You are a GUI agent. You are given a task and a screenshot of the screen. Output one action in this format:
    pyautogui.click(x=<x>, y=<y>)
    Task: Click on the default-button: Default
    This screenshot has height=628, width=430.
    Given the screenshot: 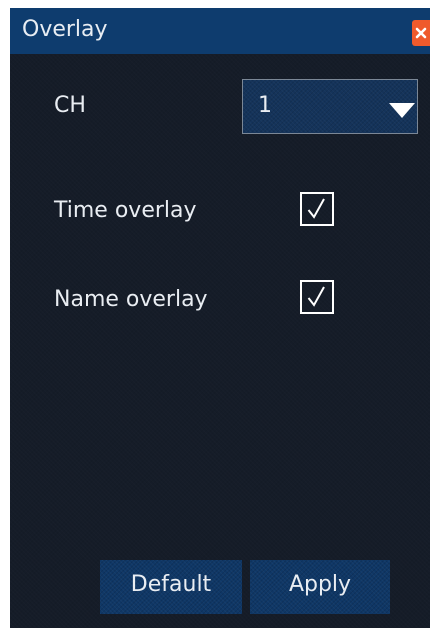 What is the action you would take?
    pyautogui.click(x=171, y=587)
    